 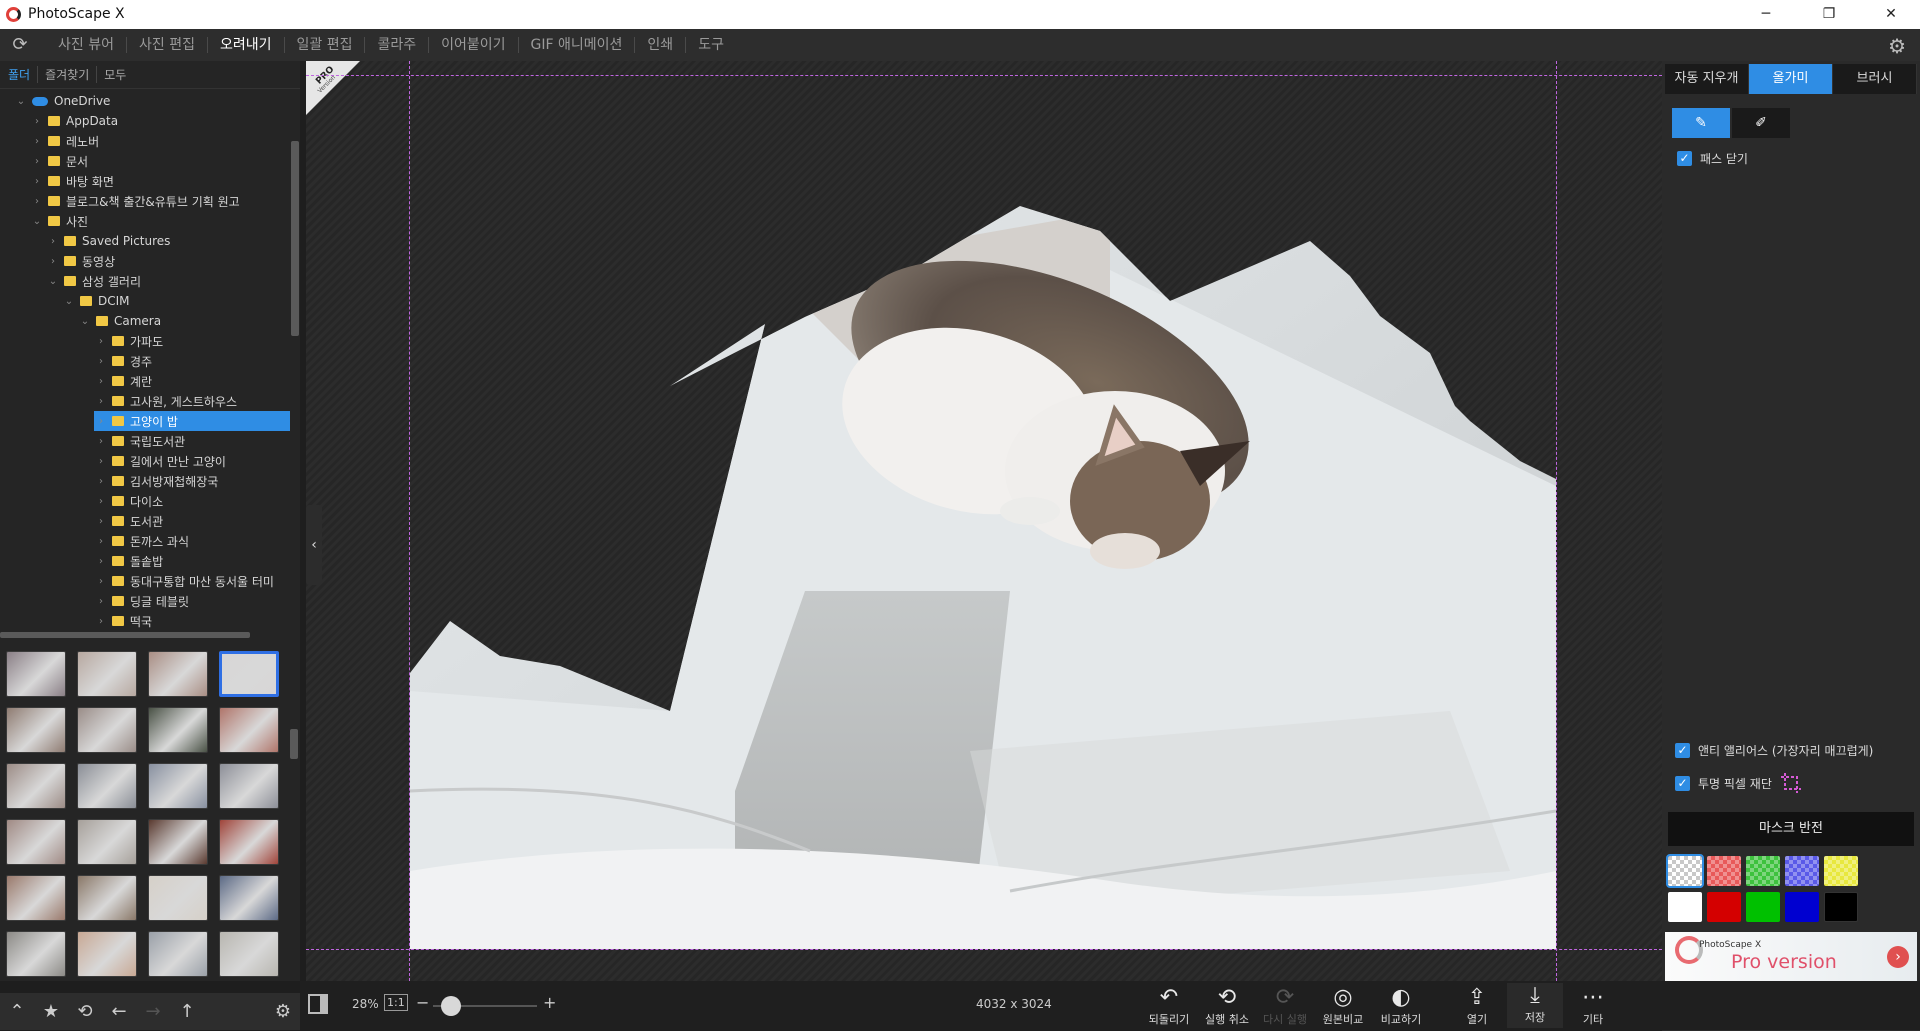 What do you see at coordinates (1712, 158) in the screenshot?
I see `close-path-checkbox: ✓ 패스 닫기` at bounding box center [1712, 158].